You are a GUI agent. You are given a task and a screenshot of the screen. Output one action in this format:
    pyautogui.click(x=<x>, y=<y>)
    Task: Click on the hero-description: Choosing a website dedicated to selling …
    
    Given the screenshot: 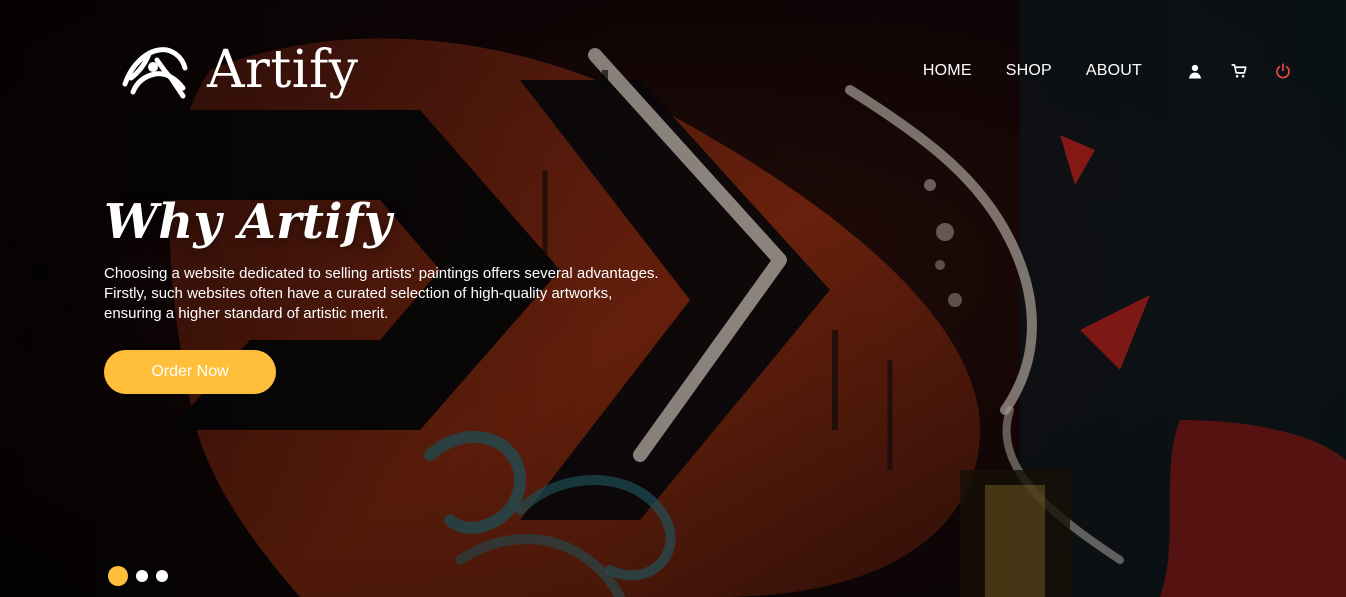 What is the action you would take?
    pyautogui.click(x=381, y=293)
    